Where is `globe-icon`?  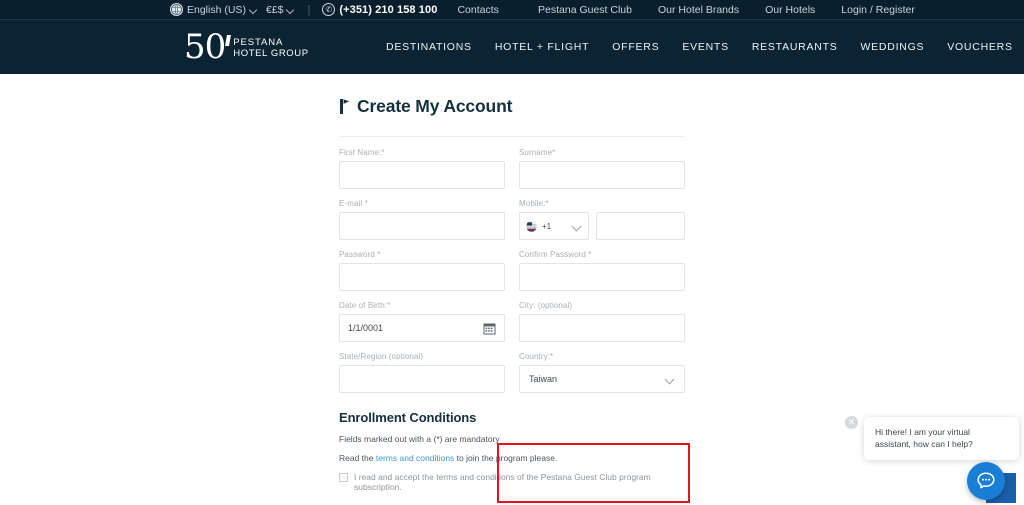
globe-icon is located at coordinates (176, 9).